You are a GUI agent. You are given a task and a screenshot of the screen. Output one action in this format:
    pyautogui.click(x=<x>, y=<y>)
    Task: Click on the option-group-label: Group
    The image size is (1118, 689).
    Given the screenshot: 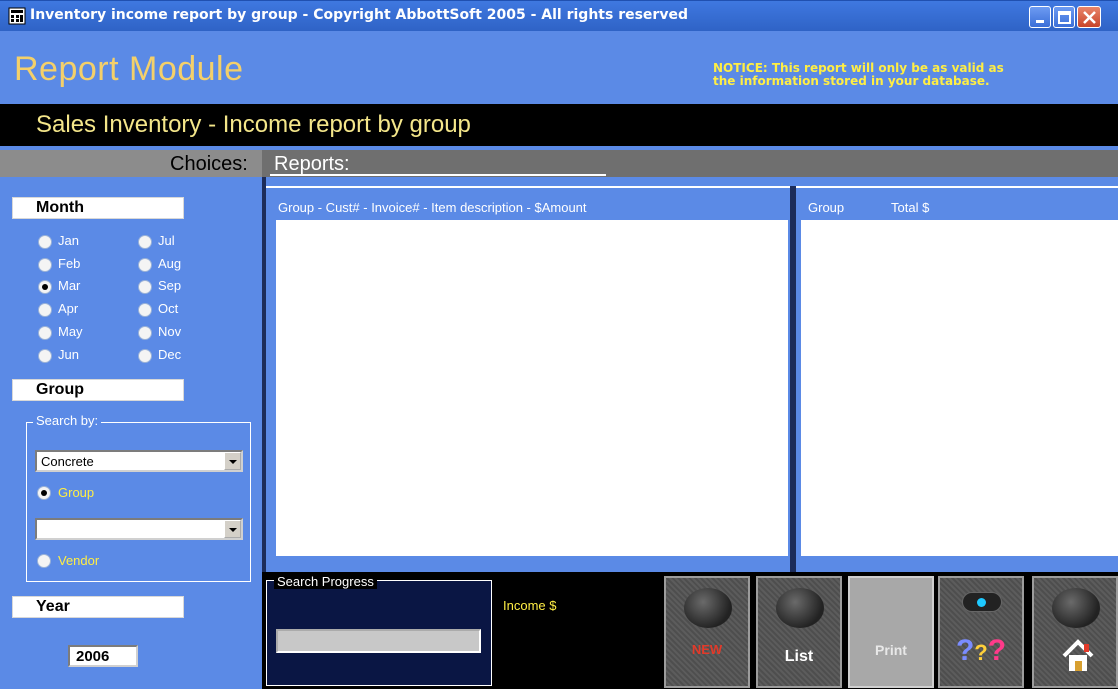 What is the action you would take?
    pyautogui.click(x=76, y=492)
    